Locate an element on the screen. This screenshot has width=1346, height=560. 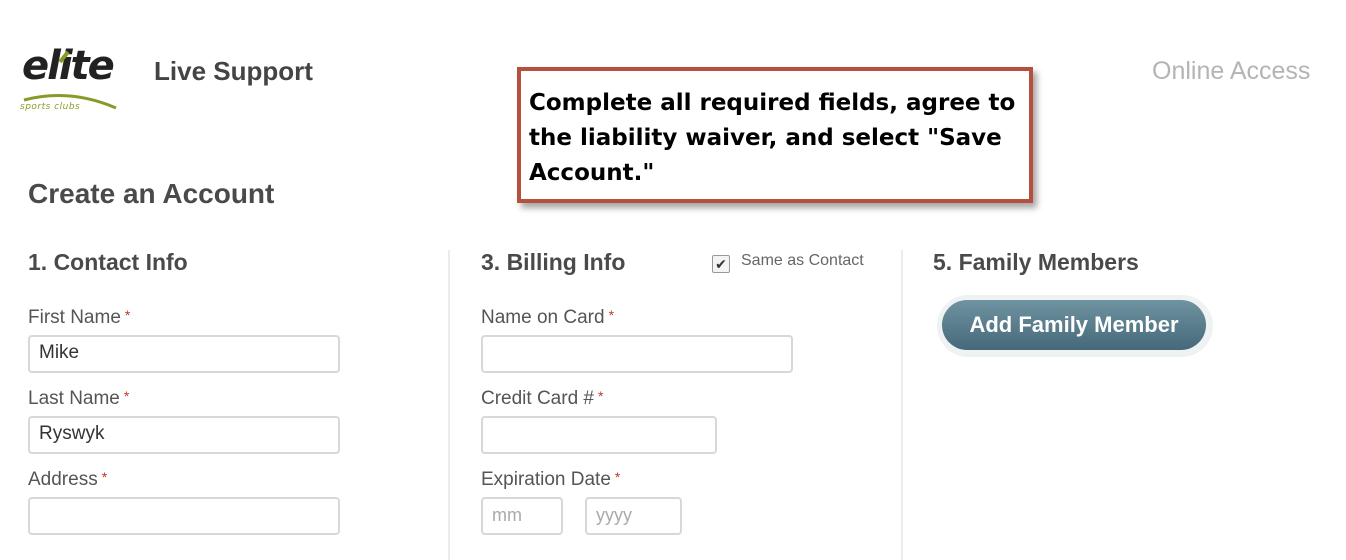
address-input is located at coordinates (184, 516).